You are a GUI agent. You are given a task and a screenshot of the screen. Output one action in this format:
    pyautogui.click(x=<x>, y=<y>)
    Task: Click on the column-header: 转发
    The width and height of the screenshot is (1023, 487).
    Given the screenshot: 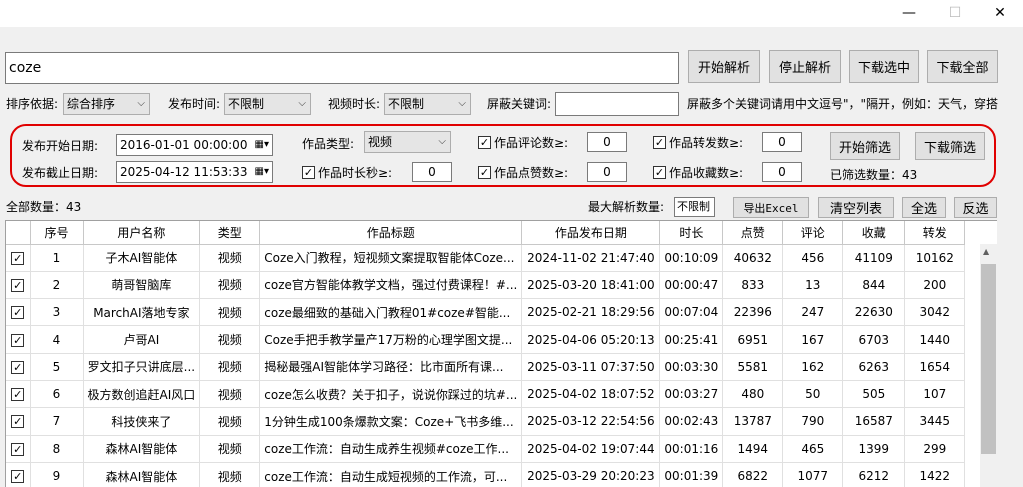 What is the action you would take?
    pyautogui.click(x=935, y=233)
    